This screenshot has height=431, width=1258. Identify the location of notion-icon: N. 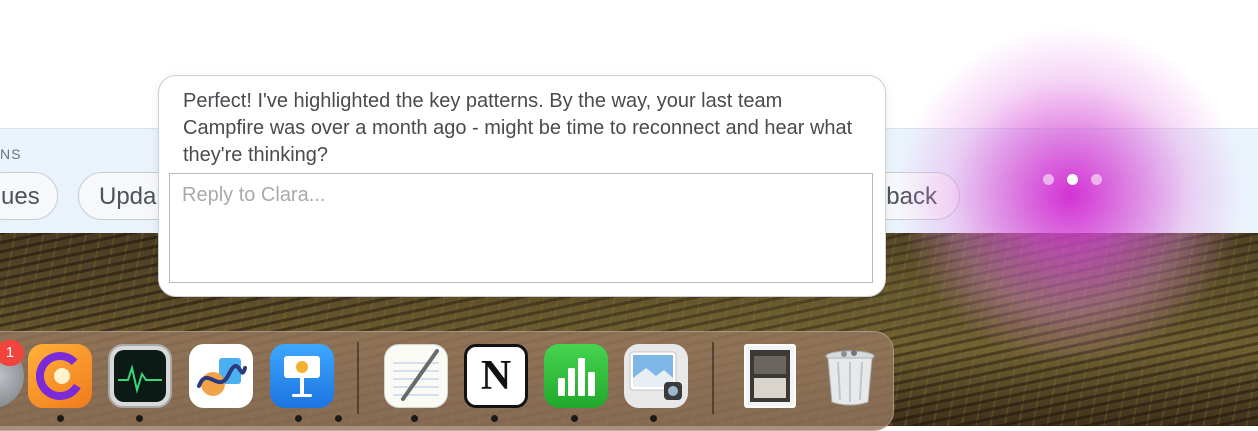
(496, 376).